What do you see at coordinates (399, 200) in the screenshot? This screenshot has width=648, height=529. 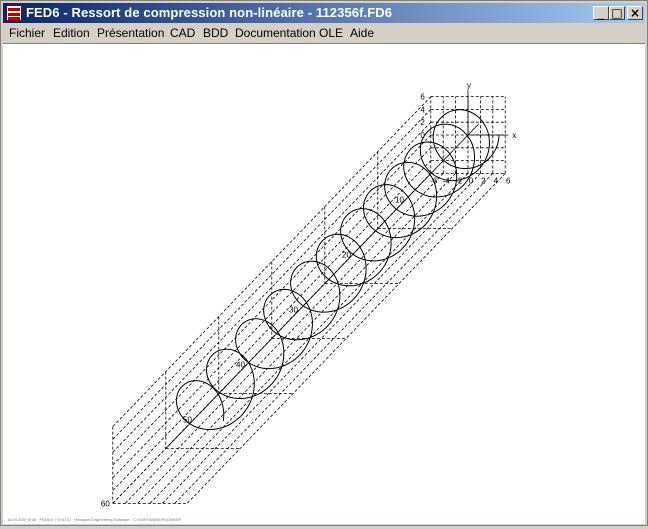 I see `z-tick-label: 10` at bounding box center [399, 200].